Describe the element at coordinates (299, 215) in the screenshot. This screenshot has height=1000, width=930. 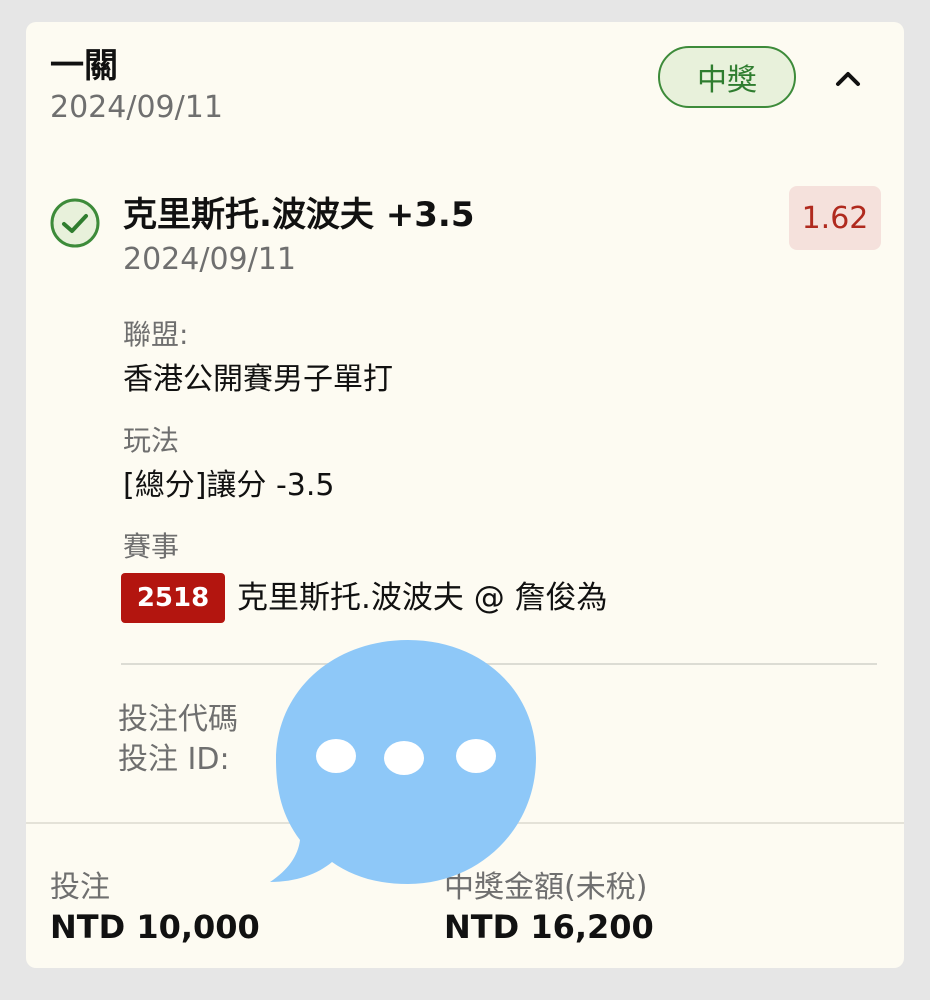
I see `selection-title: 克里斯托.波波夫 +3.5` at that location.